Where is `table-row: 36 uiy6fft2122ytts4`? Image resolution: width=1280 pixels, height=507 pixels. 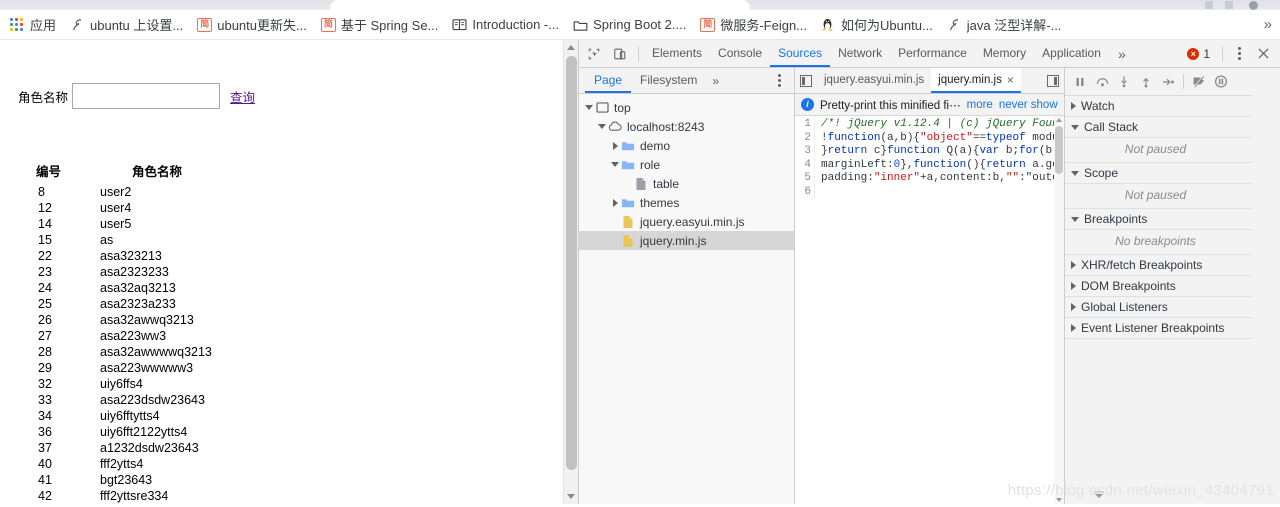
table-row: 36 uiy6fft2122ytts4 is located at coordinates (165, 432).